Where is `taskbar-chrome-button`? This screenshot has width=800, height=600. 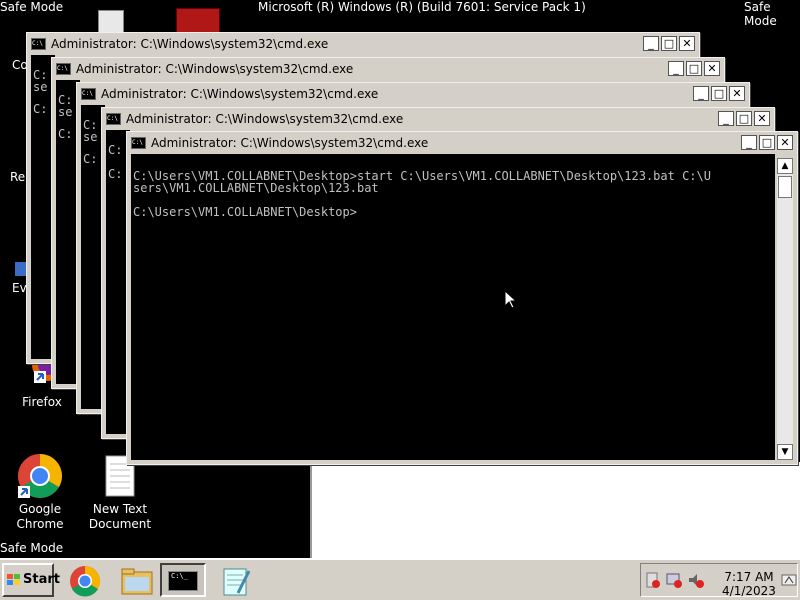
taskbar-chrome-button is located at coordinates (85, 580).